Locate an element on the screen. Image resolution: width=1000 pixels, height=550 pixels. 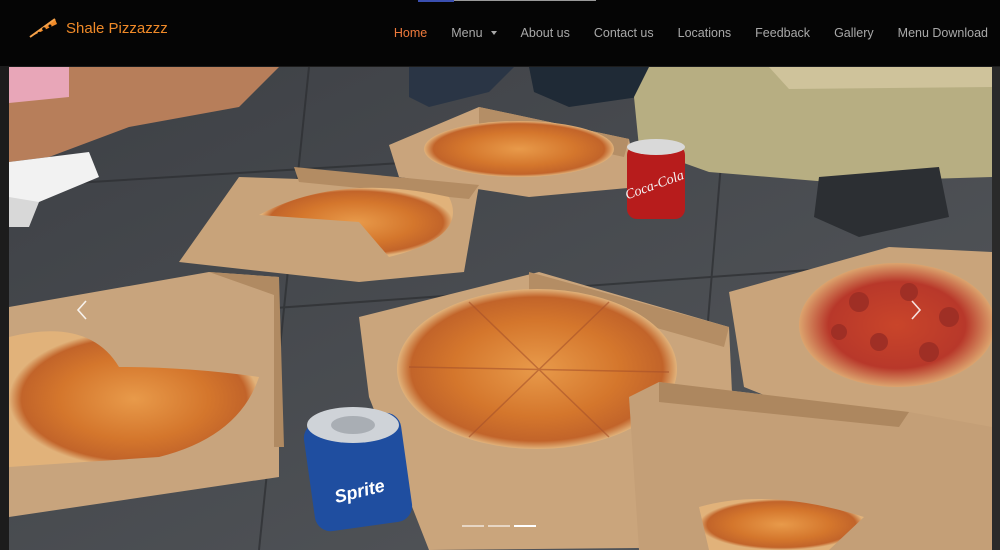
nav-item-label: Gallery is located at coordinates (854, 33).